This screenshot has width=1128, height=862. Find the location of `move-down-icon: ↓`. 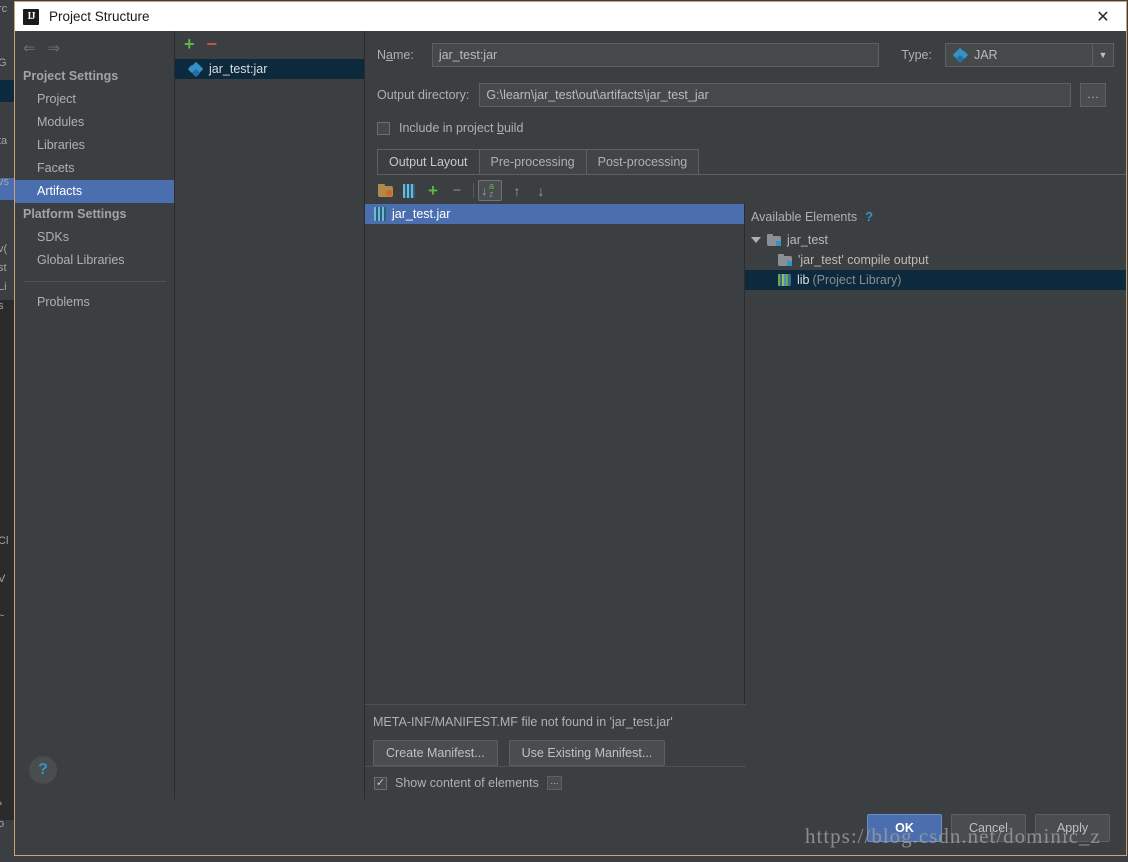

move-down-icon: ↓ is located at coordinates (541, 190).